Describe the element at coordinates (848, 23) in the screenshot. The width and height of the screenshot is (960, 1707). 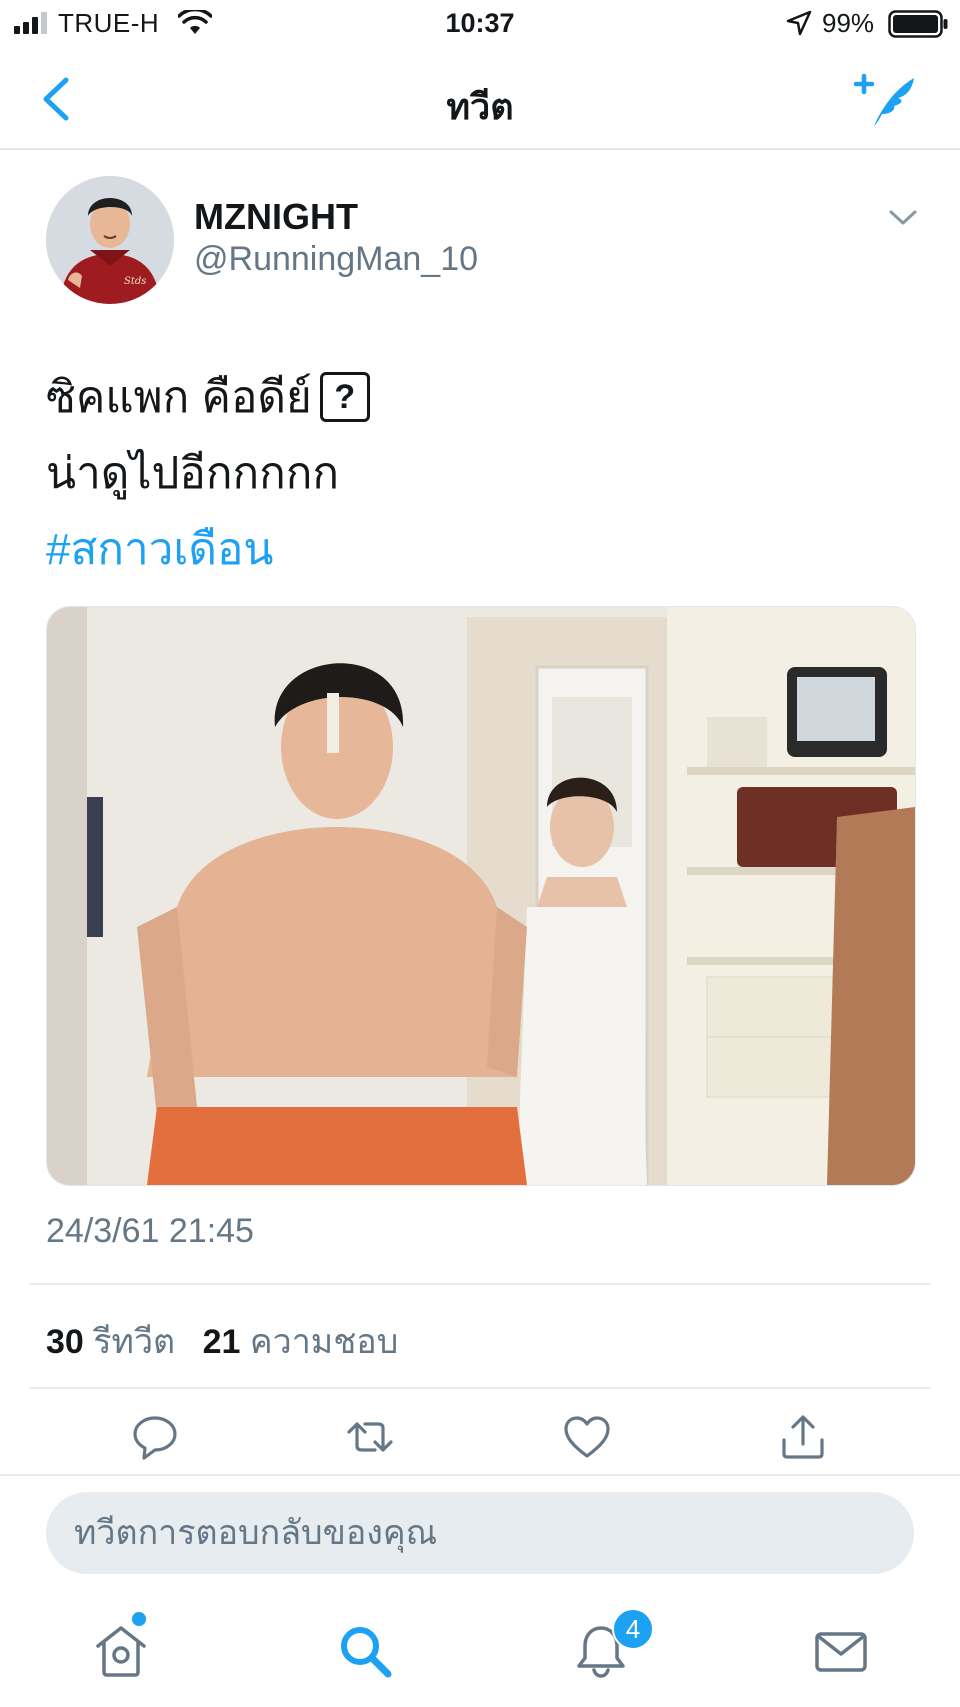
I see `battery-percent: 99%` at that location.